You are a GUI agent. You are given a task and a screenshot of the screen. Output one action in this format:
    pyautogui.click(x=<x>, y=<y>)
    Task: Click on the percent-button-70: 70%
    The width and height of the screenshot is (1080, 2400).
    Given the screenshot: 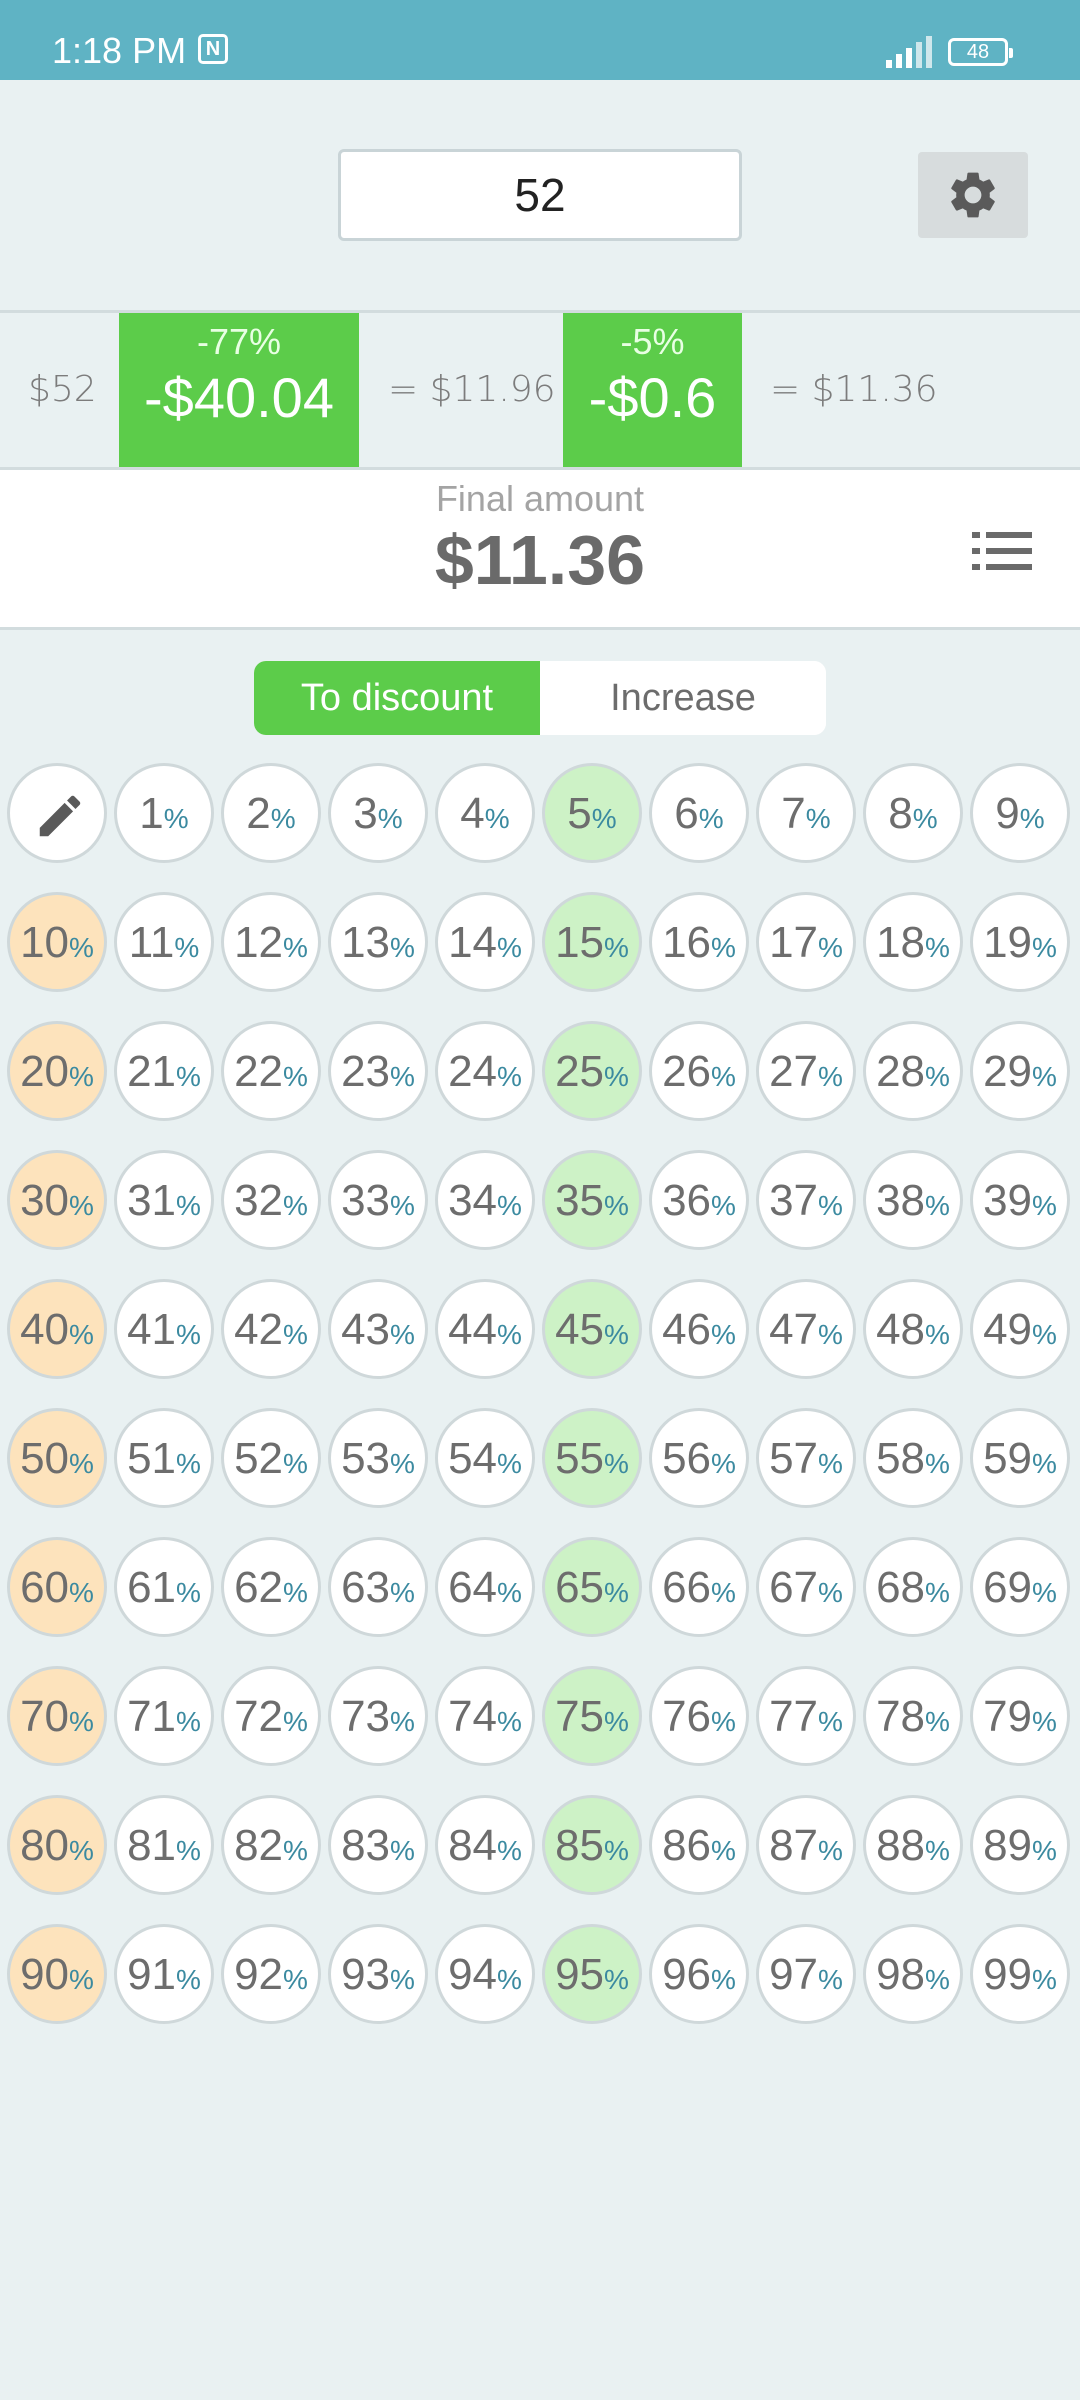 What is the action you would take?
    pyautogui.click(x=57, y=1716)
    